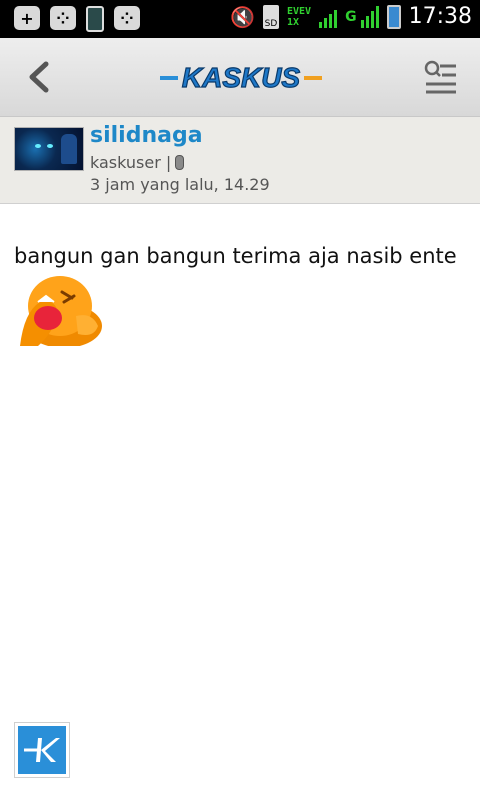  Describe the element at coordinates (146, 135) in the screenshot. I see `username: silidnaga` at that location.